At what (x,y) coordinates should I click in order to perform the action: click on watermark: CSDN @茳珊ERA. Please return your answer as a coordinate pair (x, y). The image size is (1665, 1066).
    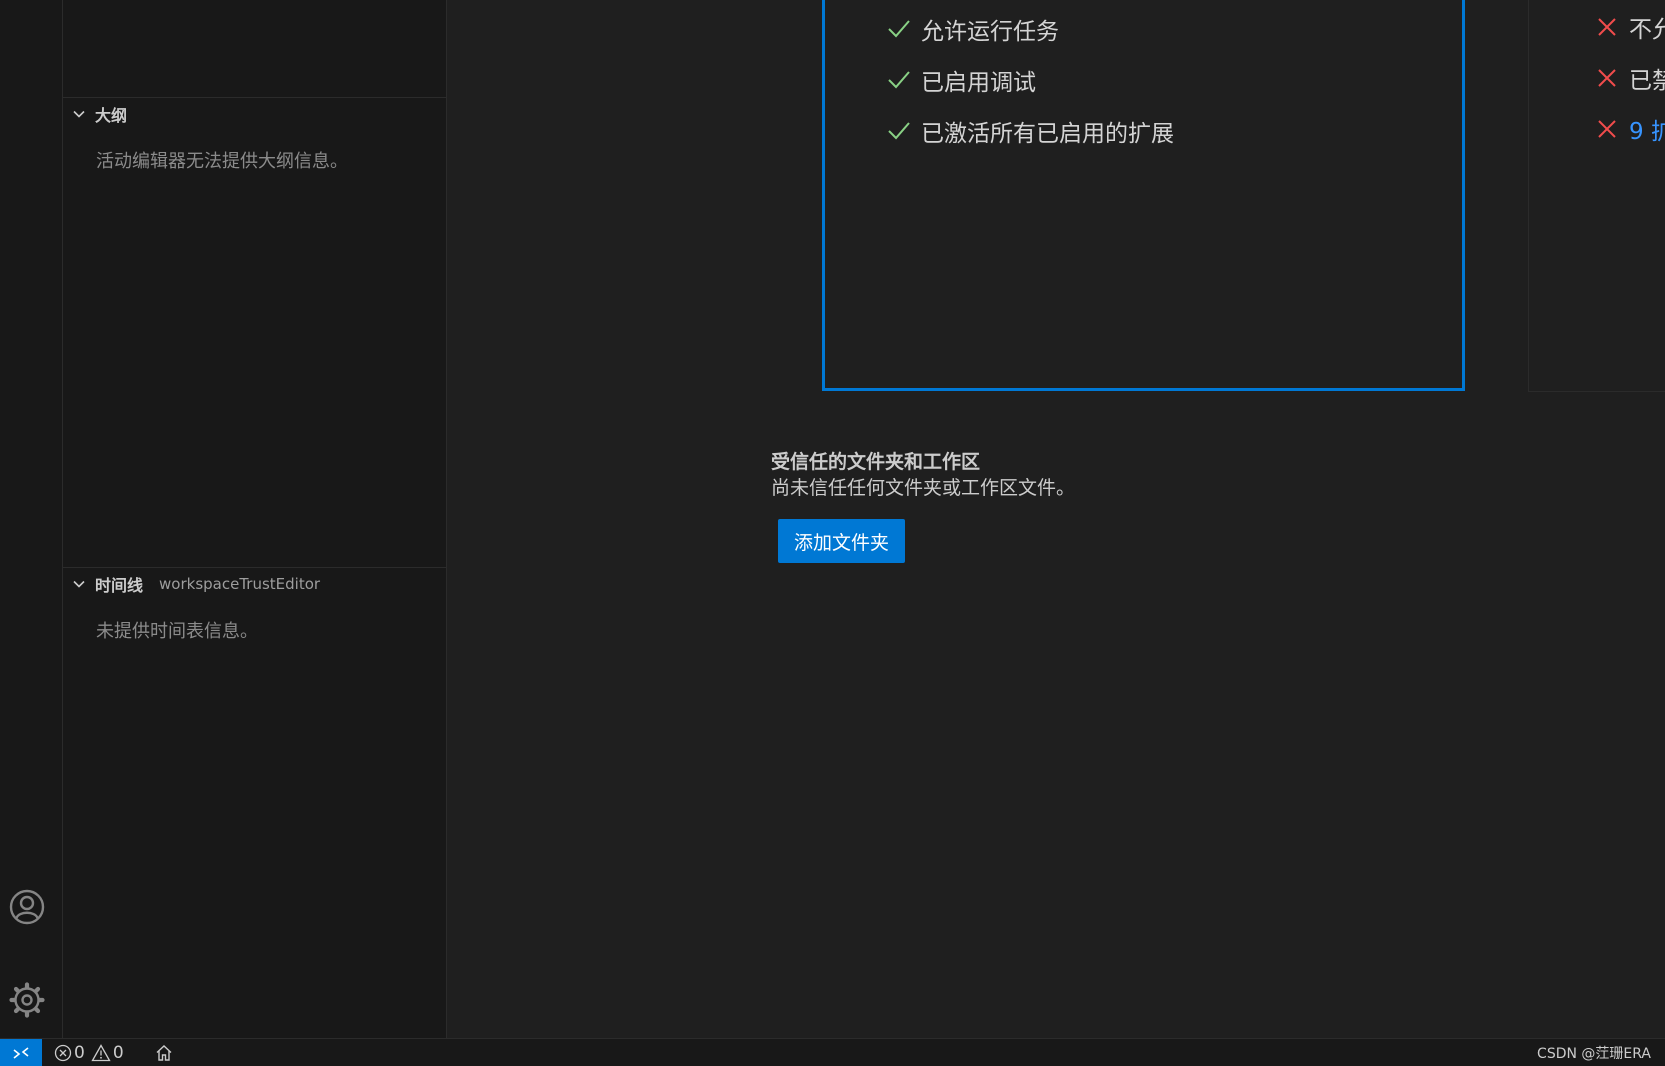
    Looking at the image, I should click on (1594, 1053).